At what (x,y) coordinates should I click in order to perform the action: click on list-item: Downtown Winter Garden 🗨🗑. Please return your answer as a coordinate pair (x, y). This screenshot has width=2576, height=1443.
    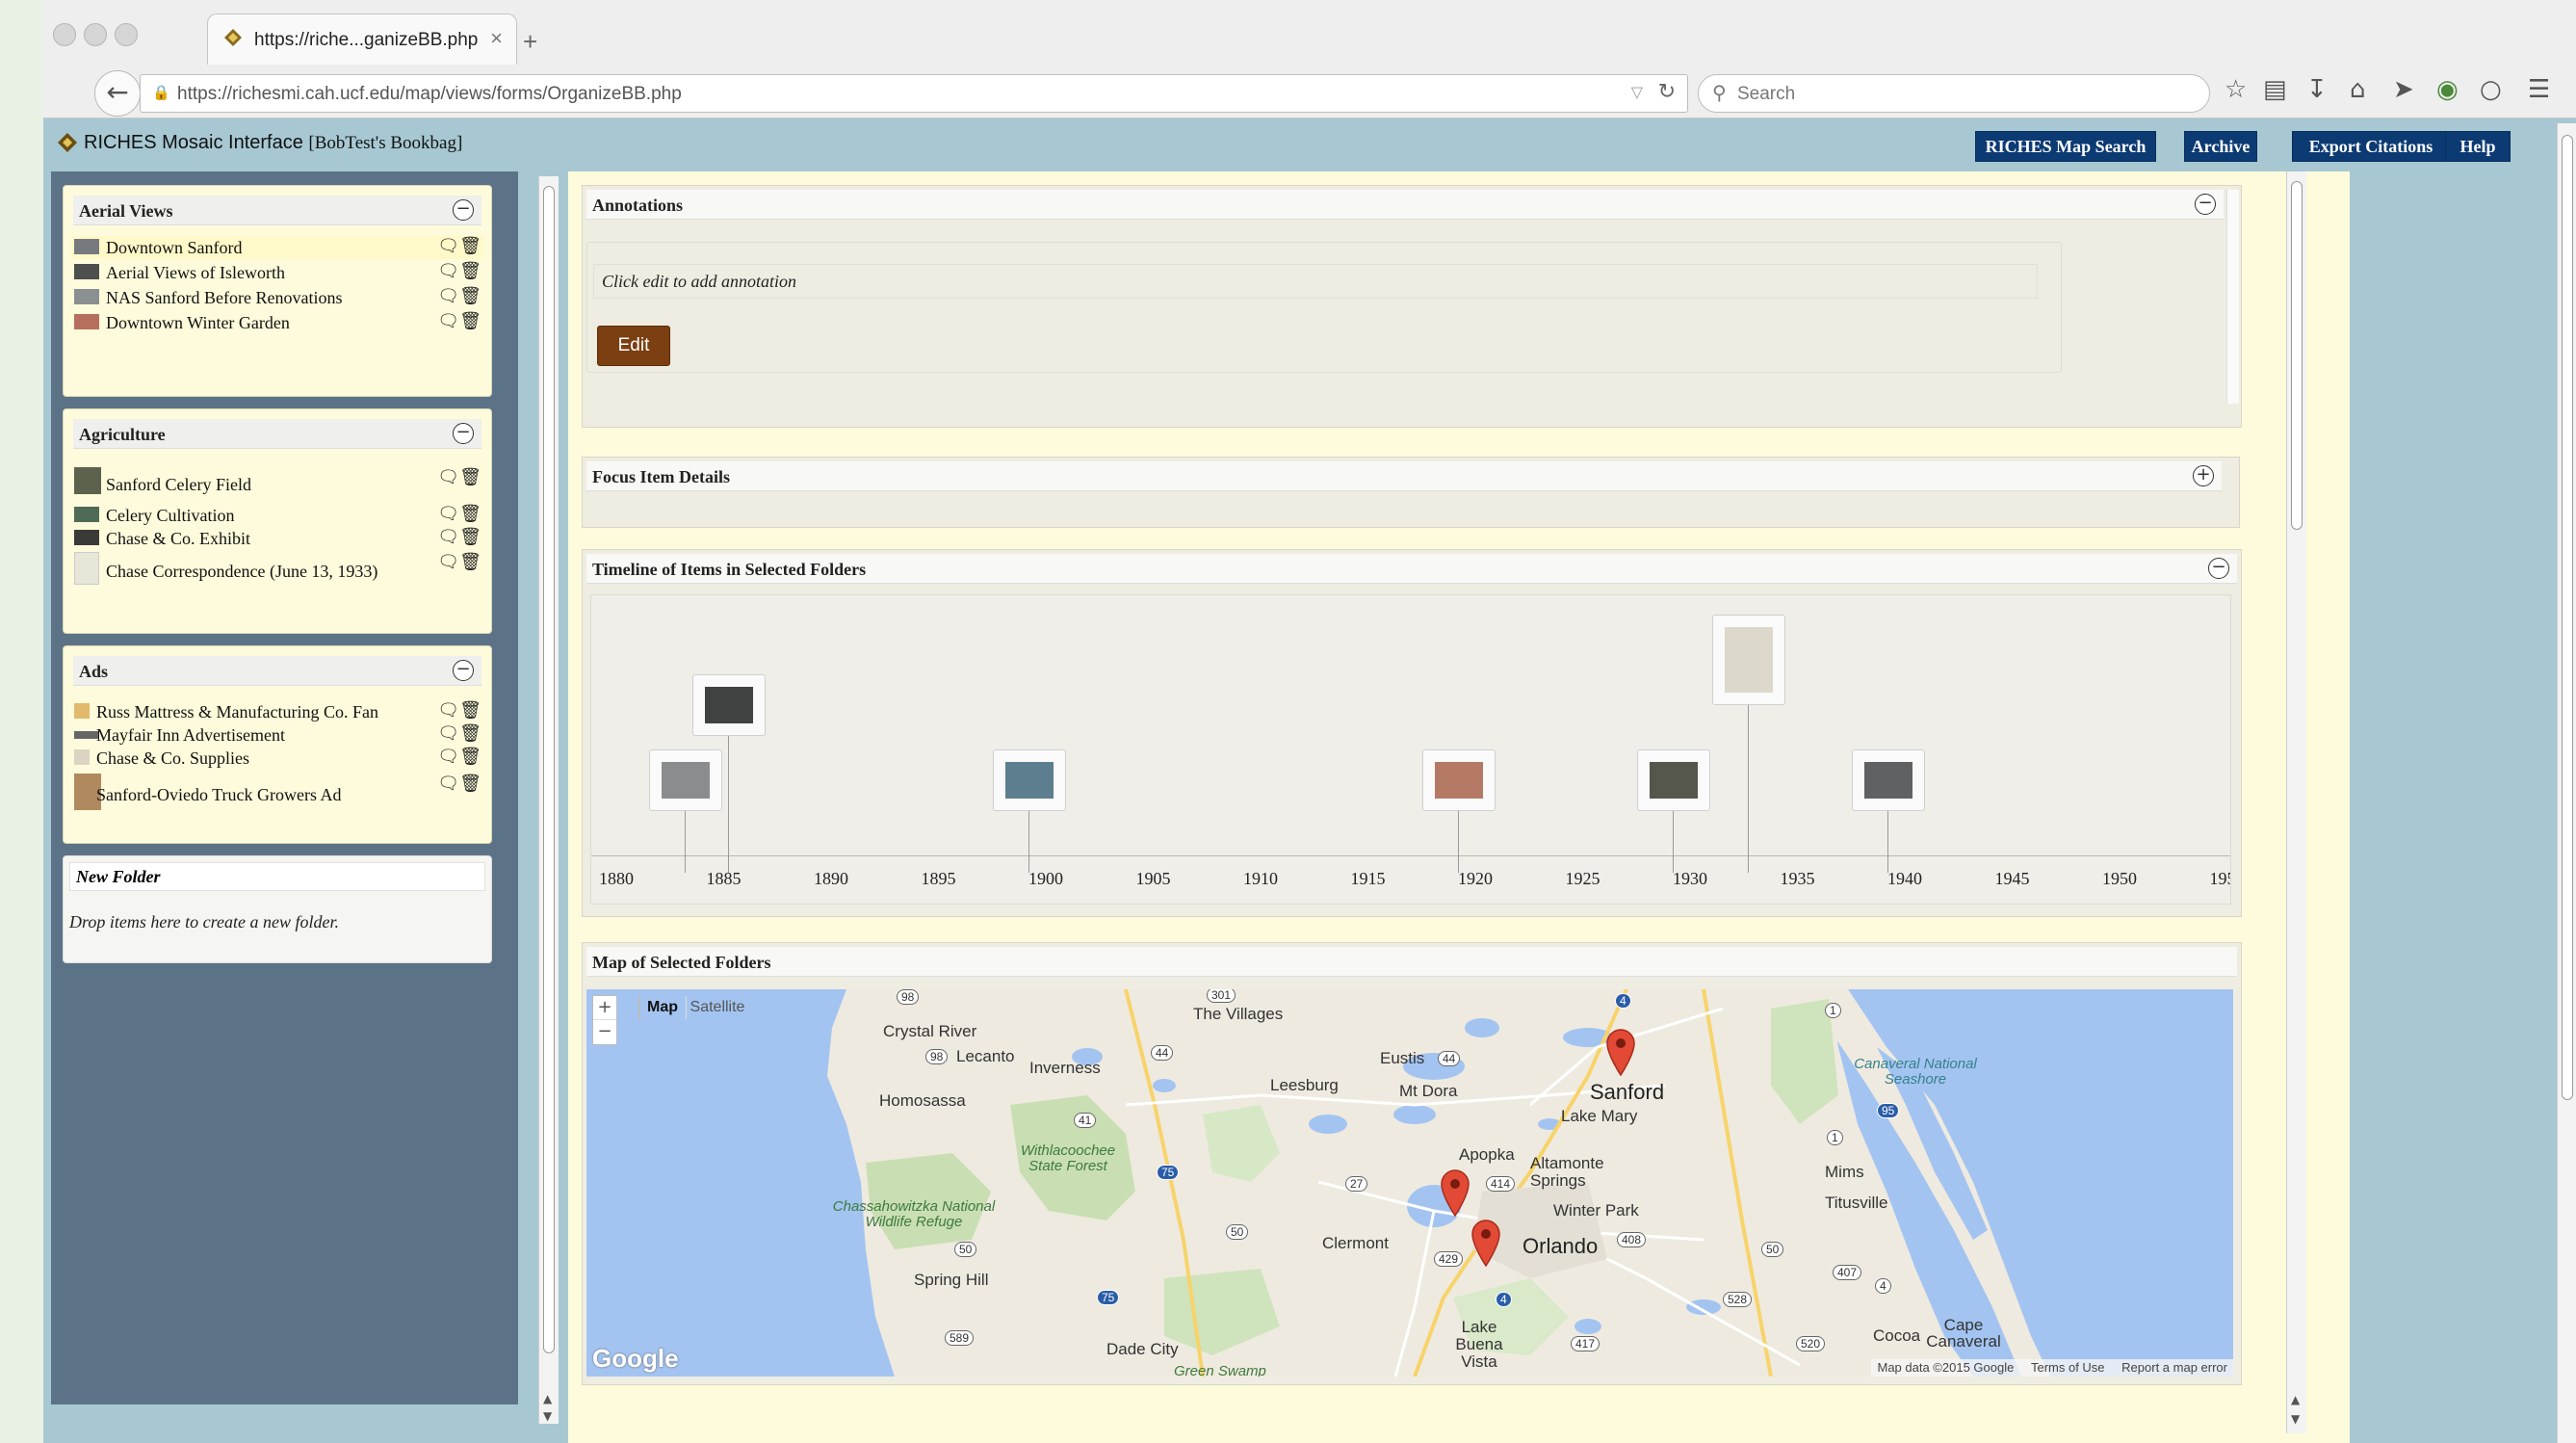
    Looking at the image, I should click on (277, 322).